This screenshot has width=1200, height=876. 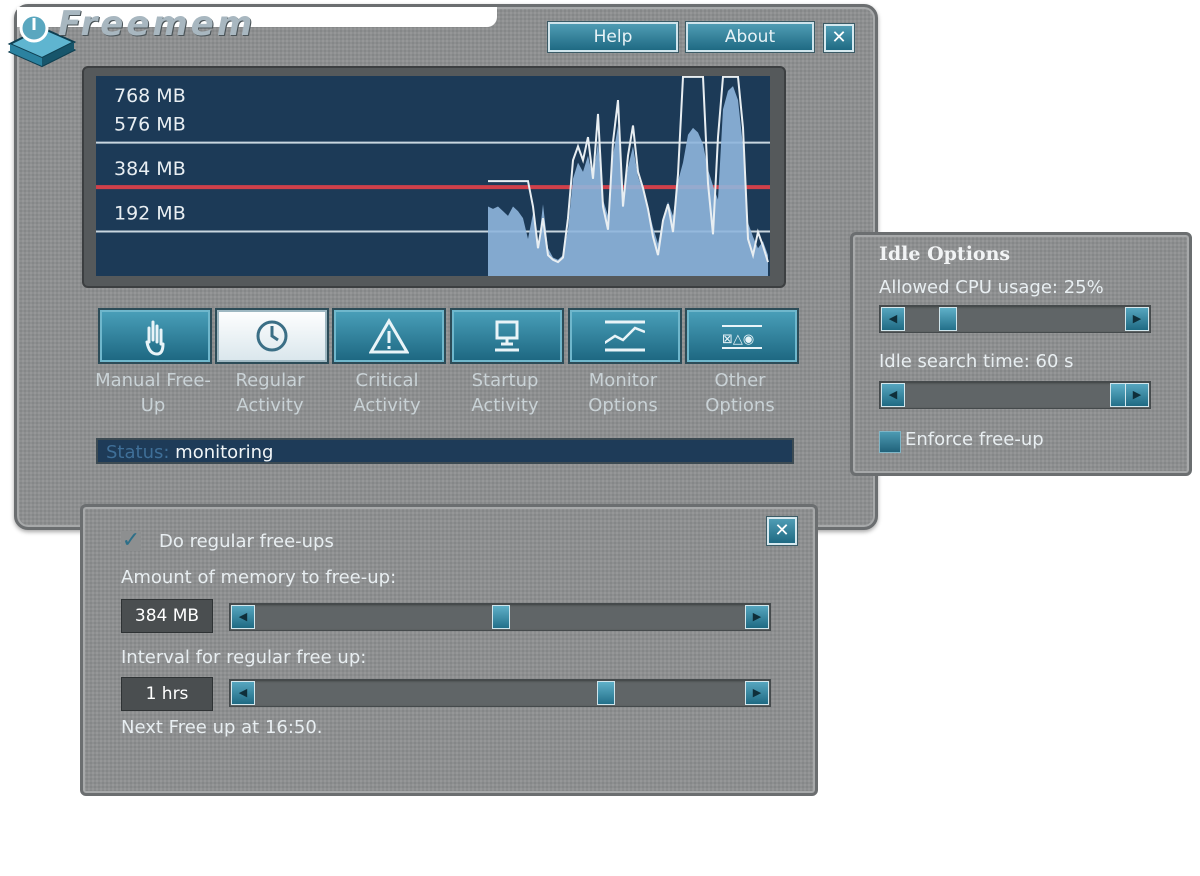 What do you see at coordinates (150, 125) in the screenshot?
I see `y-tick-label: 576 MB` at bounding box center [150, 125].